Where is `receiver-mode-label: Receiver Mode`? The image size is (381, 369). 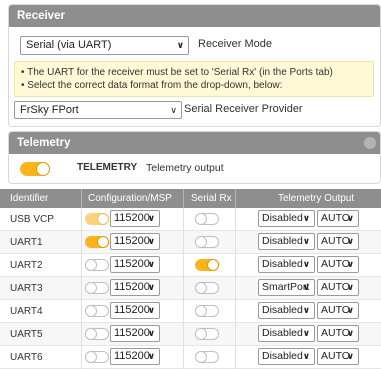
receiver-mode-label: Receiver Mode is located at coordinates (235, 44).